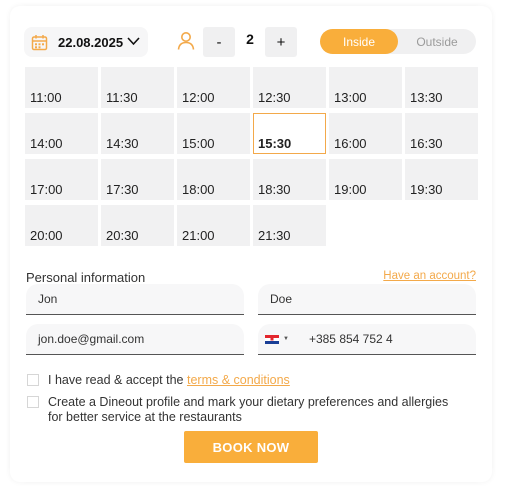 This screenshot has width=505, height=494. Describe the element at coordinates (33, 380) in the screenshot. I see `terms-checkbox` at that location.